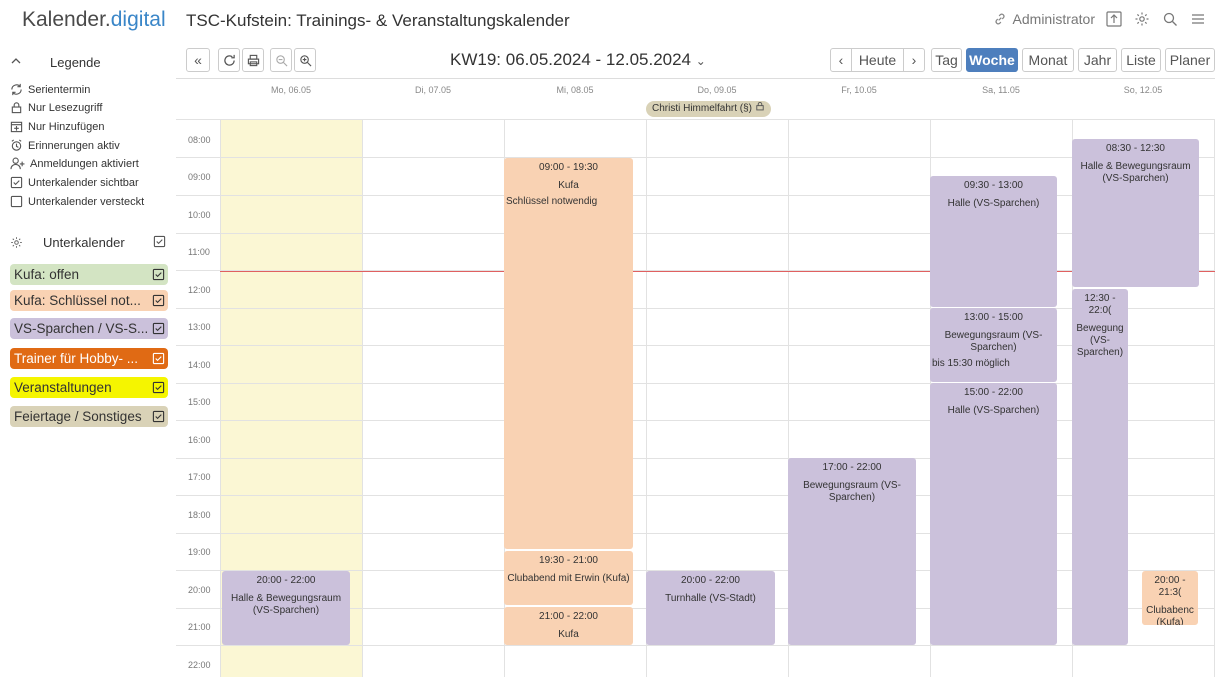  What do you see at coordinates (74, 182) in the screenshot?
I see `legend-item-visible: Unterkalender sichtbar` at bounding box center [74, 182].